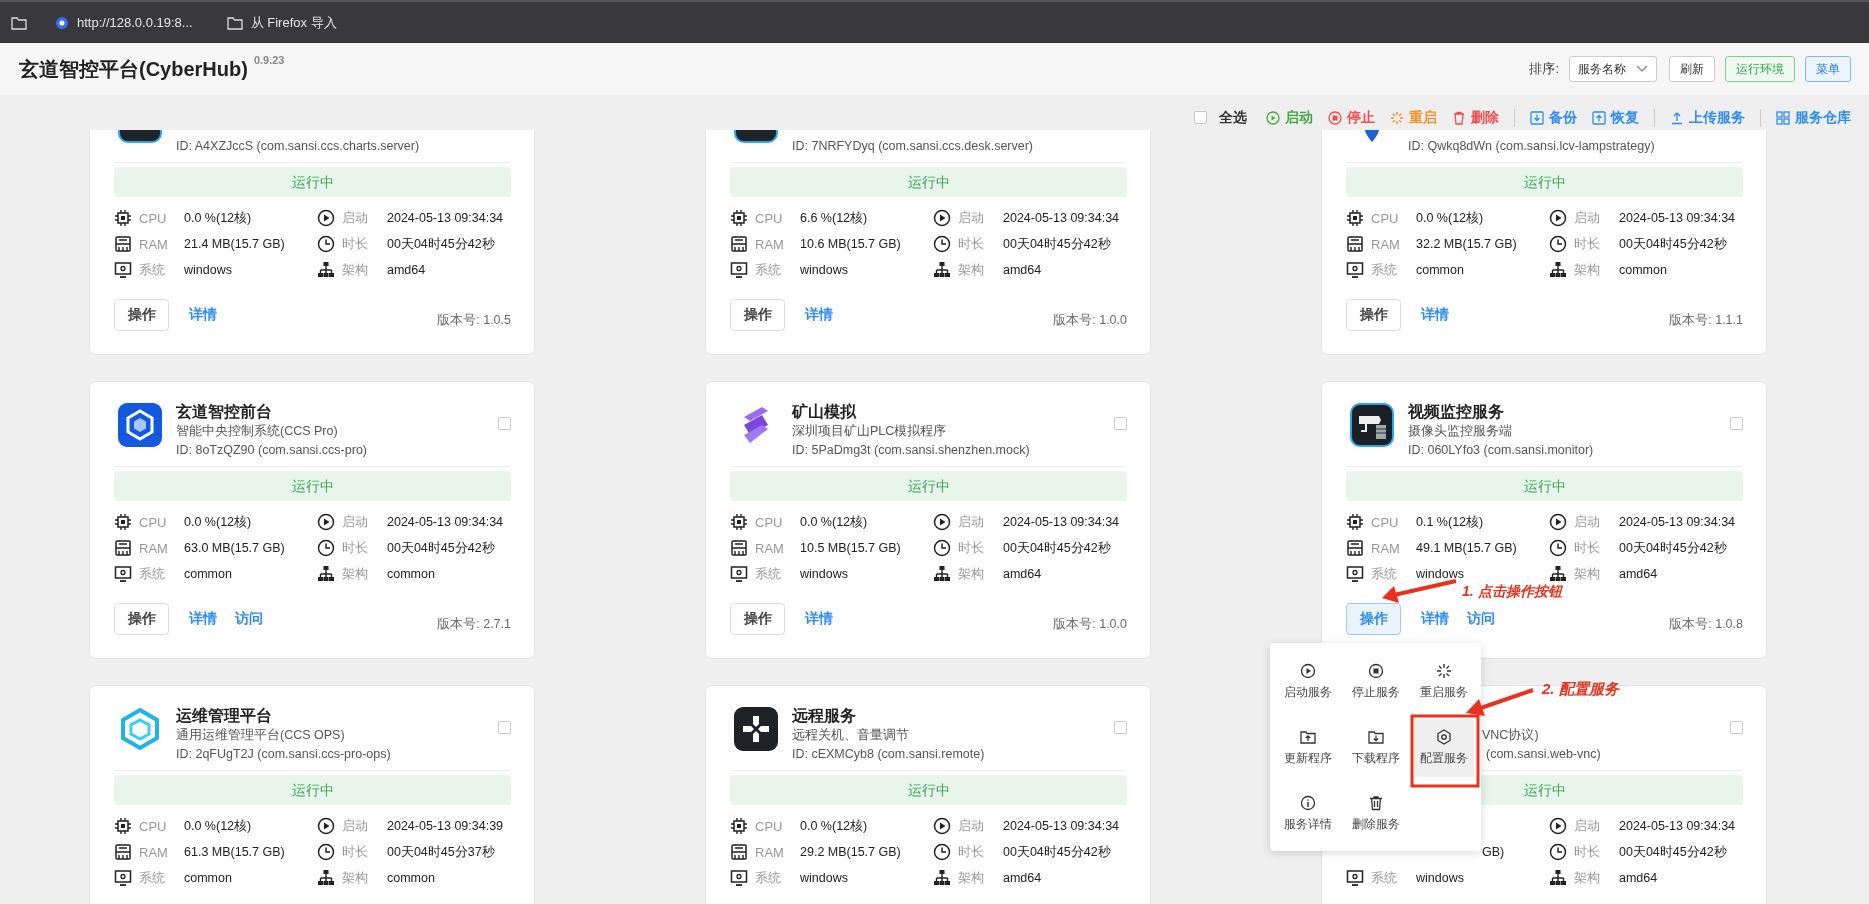 Image resolution: width=1869 pixels, height=904 pixels. I want to click on service-name: 矿山模拟, so click(824, 412).